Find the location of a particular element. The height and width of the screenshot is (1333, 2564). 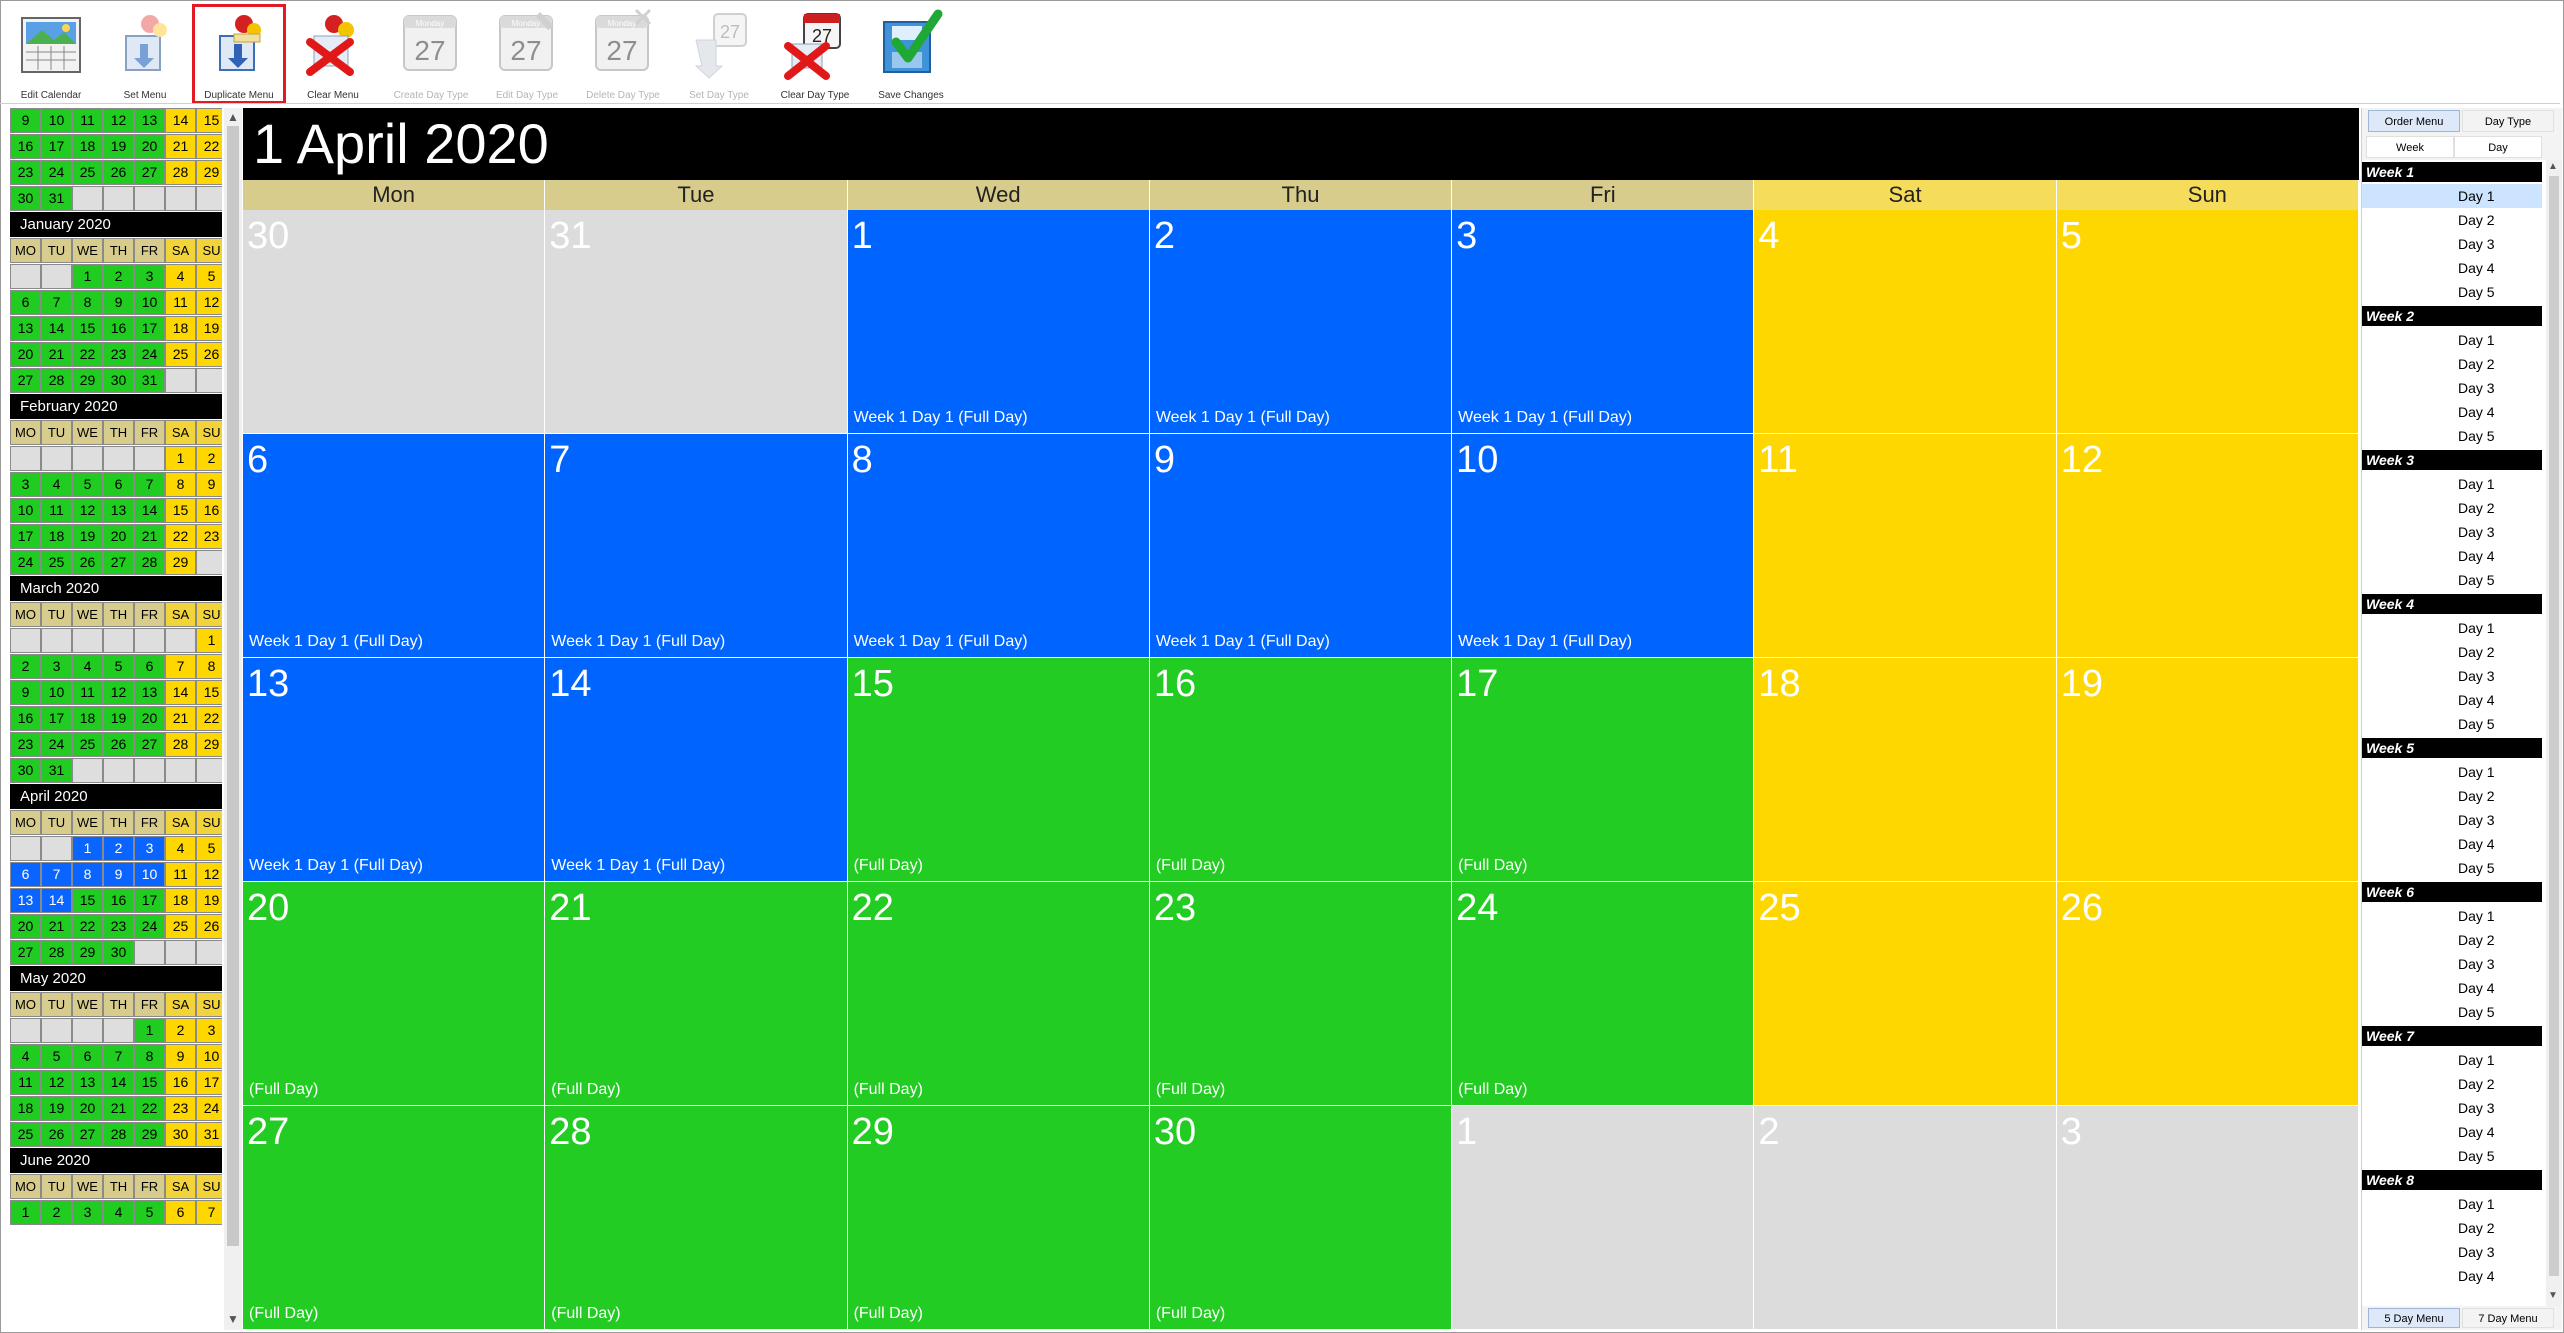

edit-calendar-button: Edit Calendar is located at coordinates (51, 54).